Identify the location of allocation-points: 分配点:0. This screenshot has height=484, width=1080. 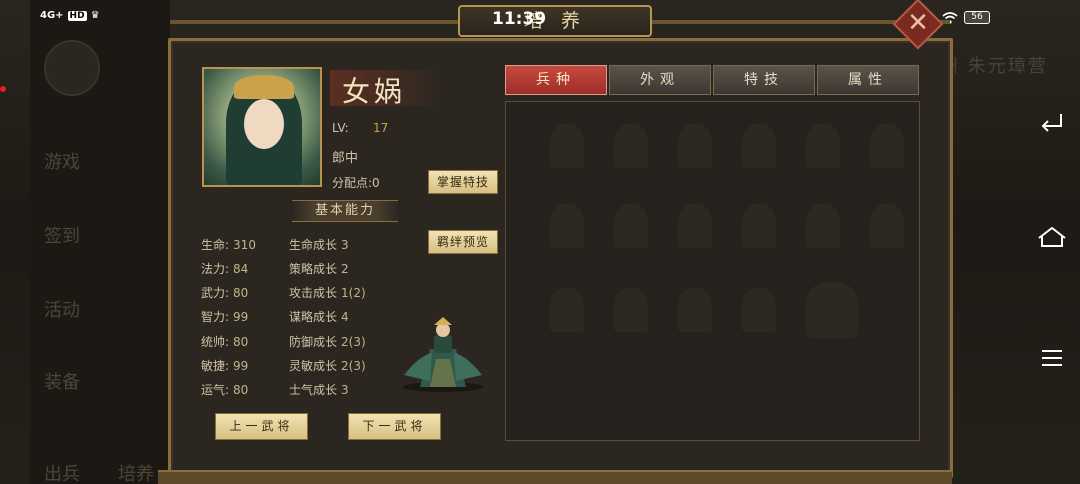
(356, 182).